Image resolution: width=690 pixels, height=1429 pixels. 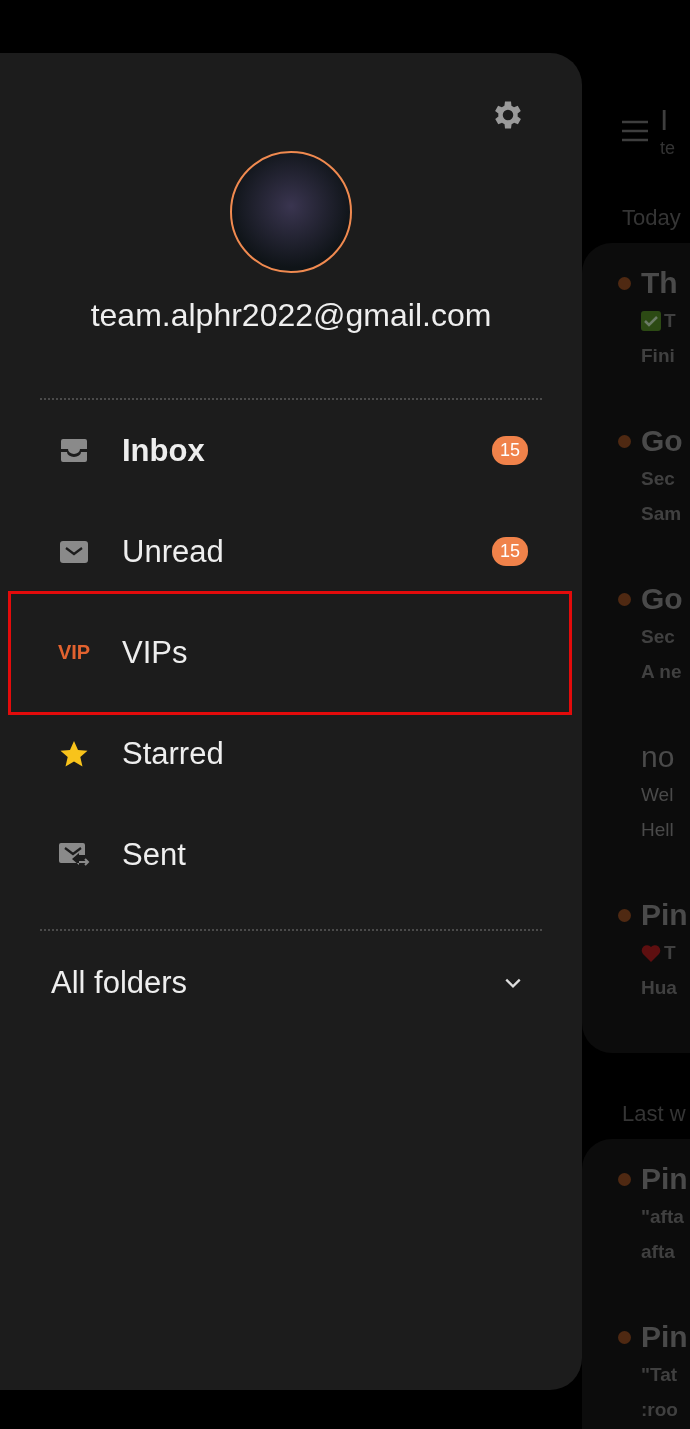 I want to click on folder-label: Sent, so click(x=154, y=854).